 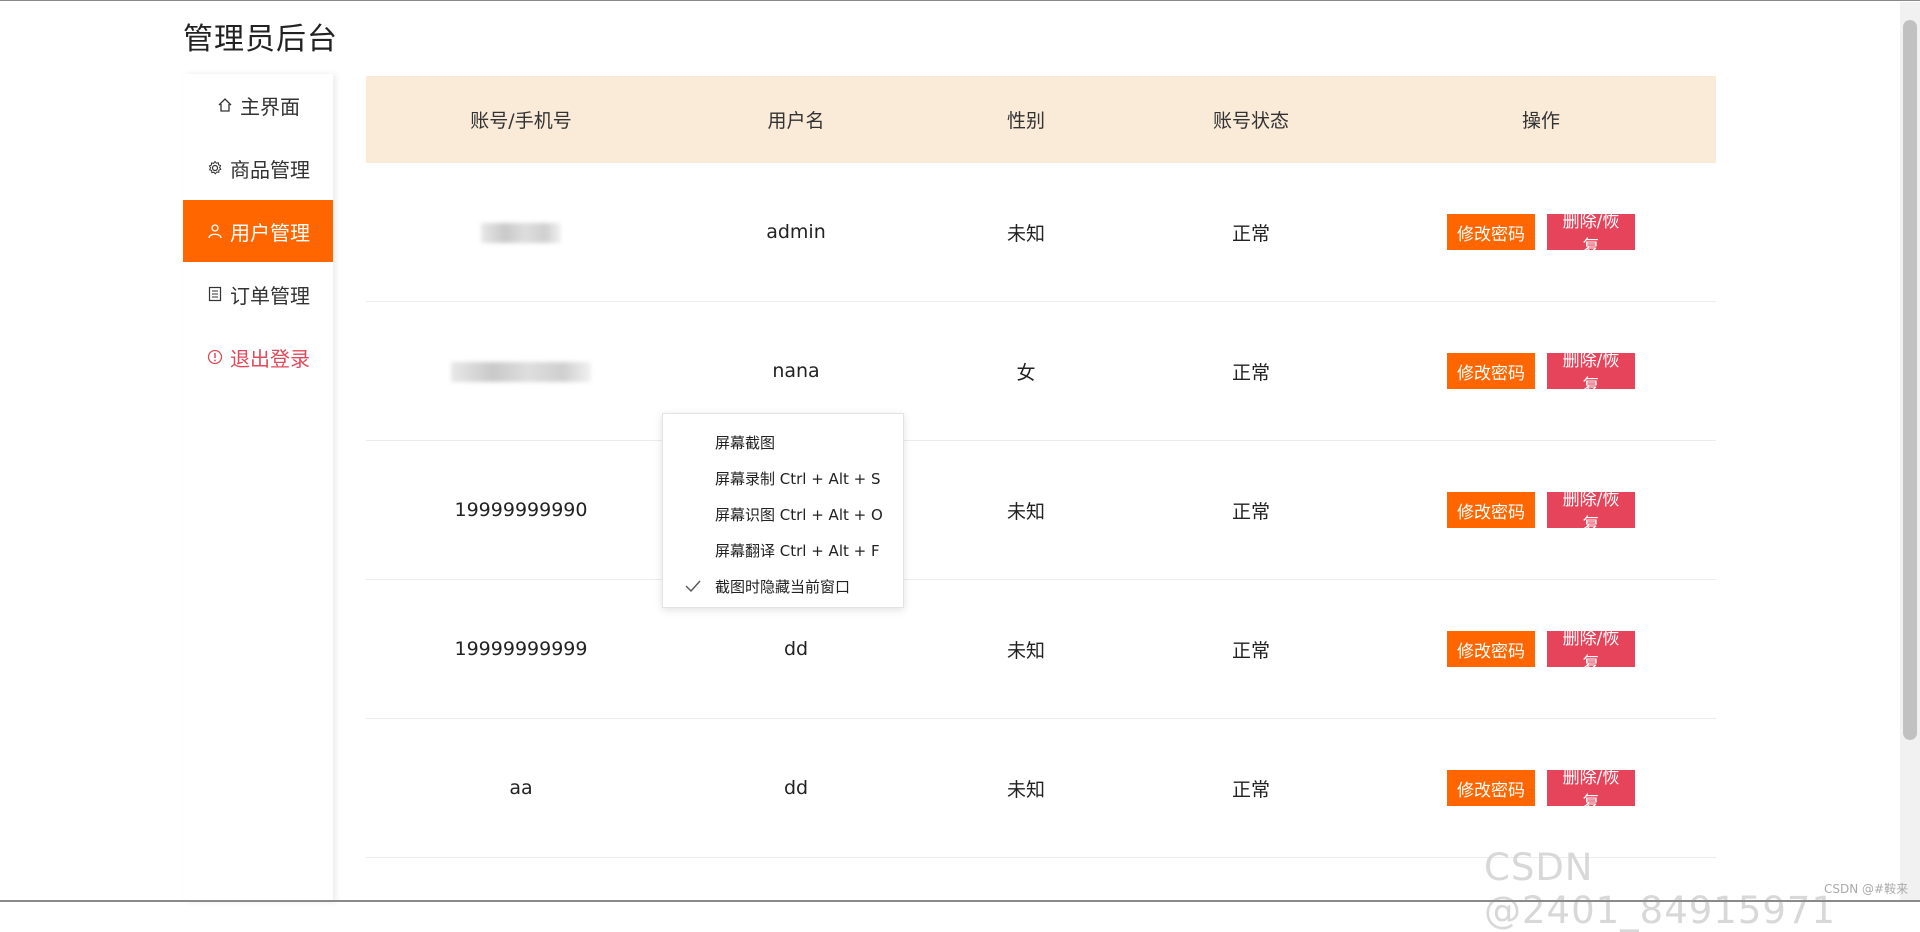 What do you see at coordinates (1026, 372) in the screenshot?
I see `cell-gender: 女` at bounding box center [1026, 372].